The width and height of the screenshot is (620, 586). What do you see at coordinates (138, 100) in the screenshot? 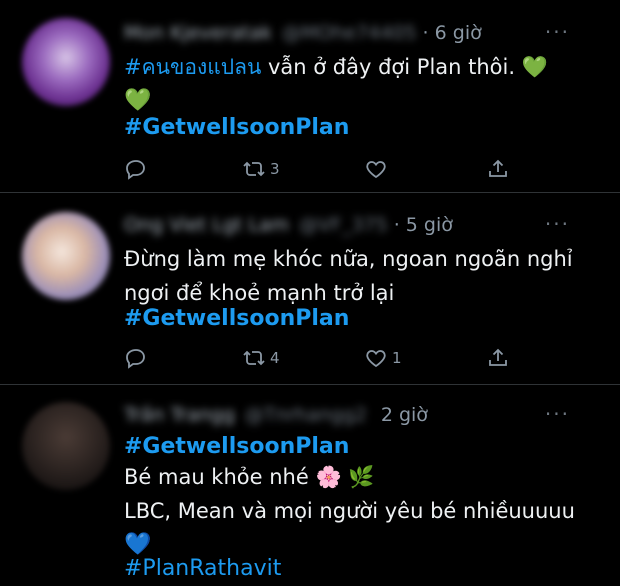
I see `green-heart-emoji: 💚` at bounding box center [138, 100].